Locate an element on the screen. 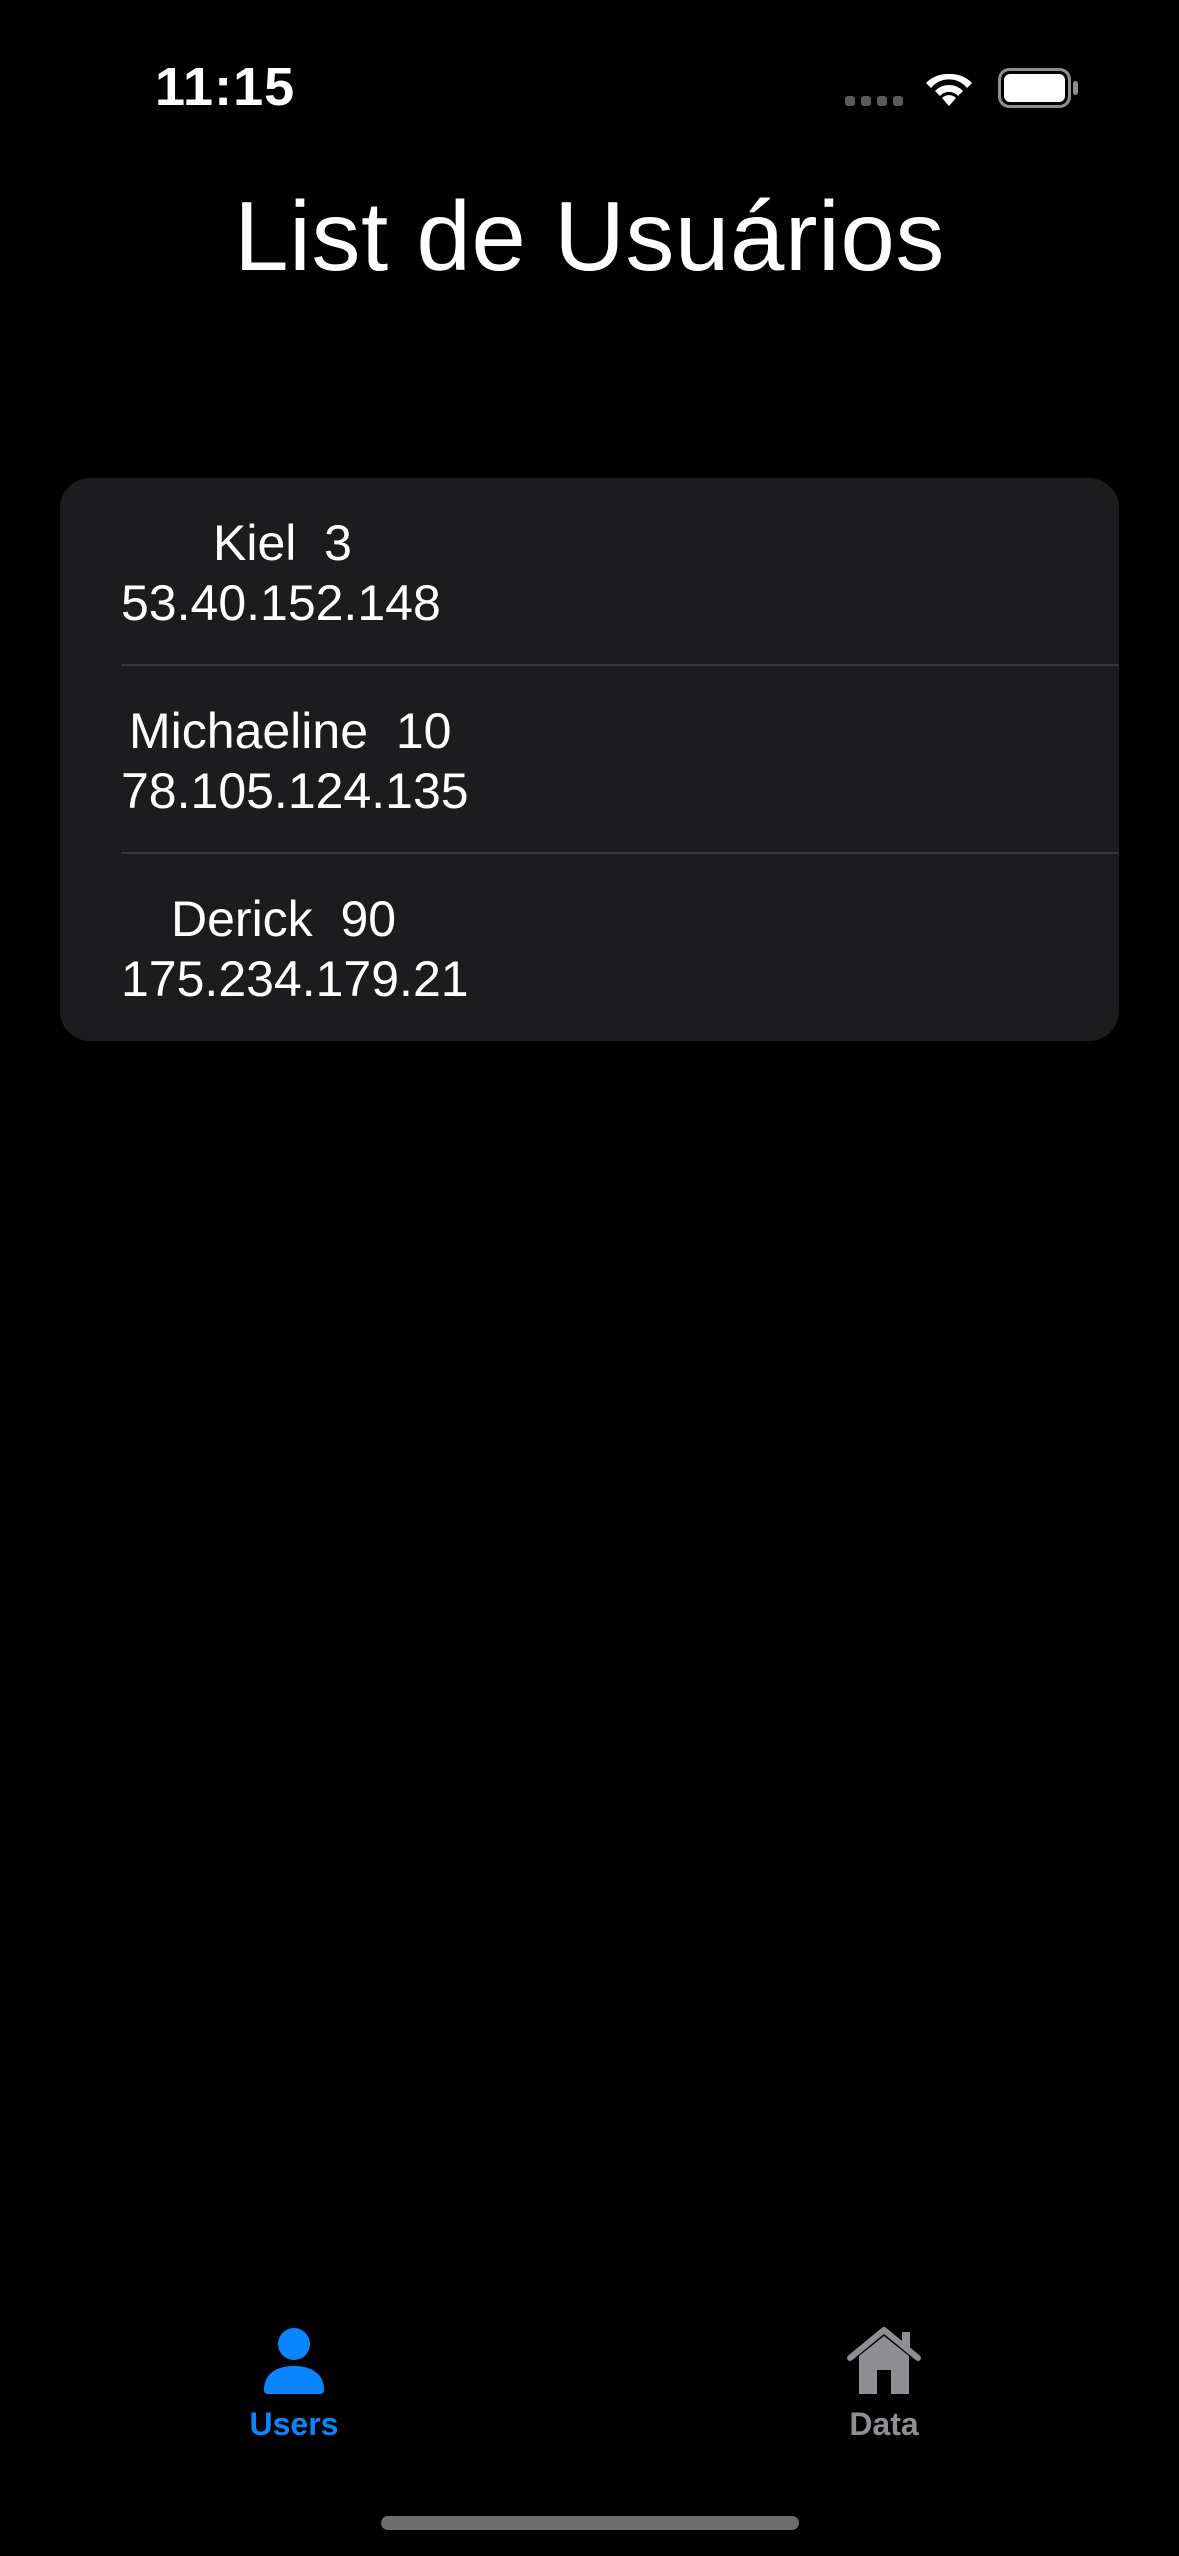 Image resolution: width=1179 pixels, height=2556 pixels. user-name: Derick is located at coordinates (242, 919).